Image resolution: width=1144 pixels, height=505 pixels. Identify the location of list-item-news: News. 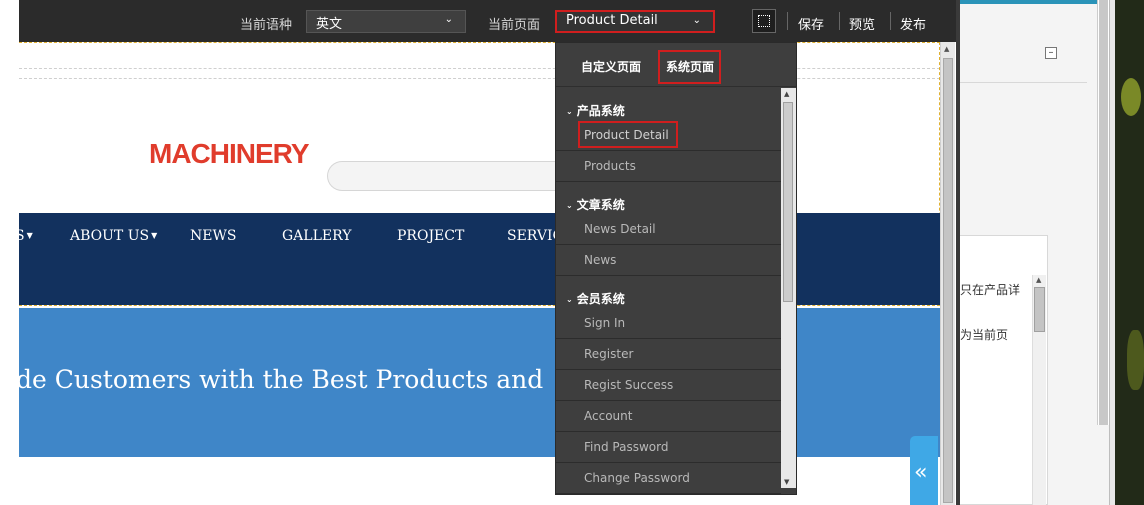
(668, 260).